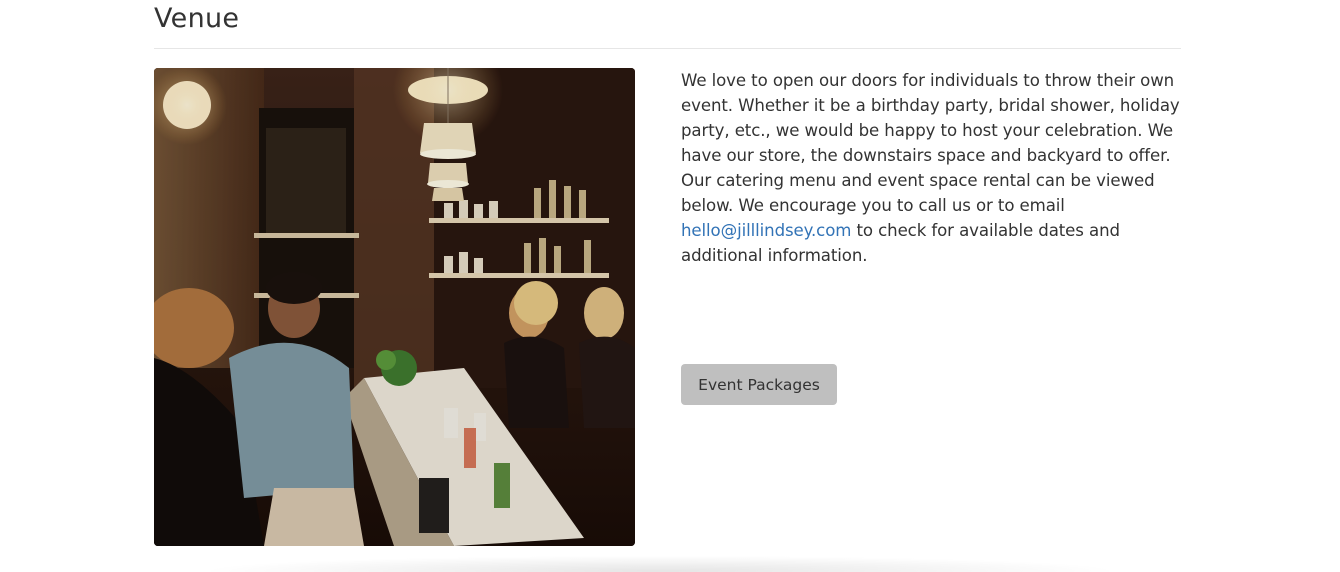 This screenshot has width=1340, height=572. I want to click on event-packages-button: Event Packages, so click(759, 384).